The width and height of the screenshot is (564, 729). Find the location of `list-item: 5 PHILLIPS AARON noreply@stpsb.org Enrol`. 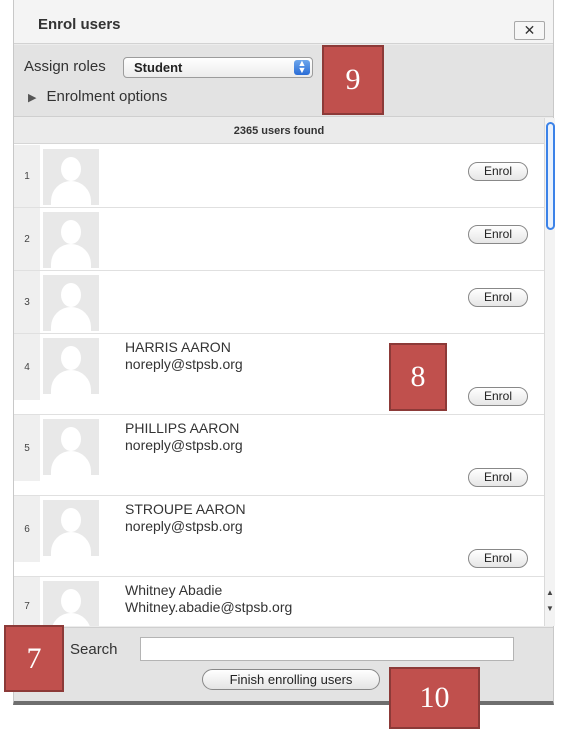

list-item: 5 PHILLIPS AARON noreply@stpsb.org Enrol is located at coordinates (279, 455).